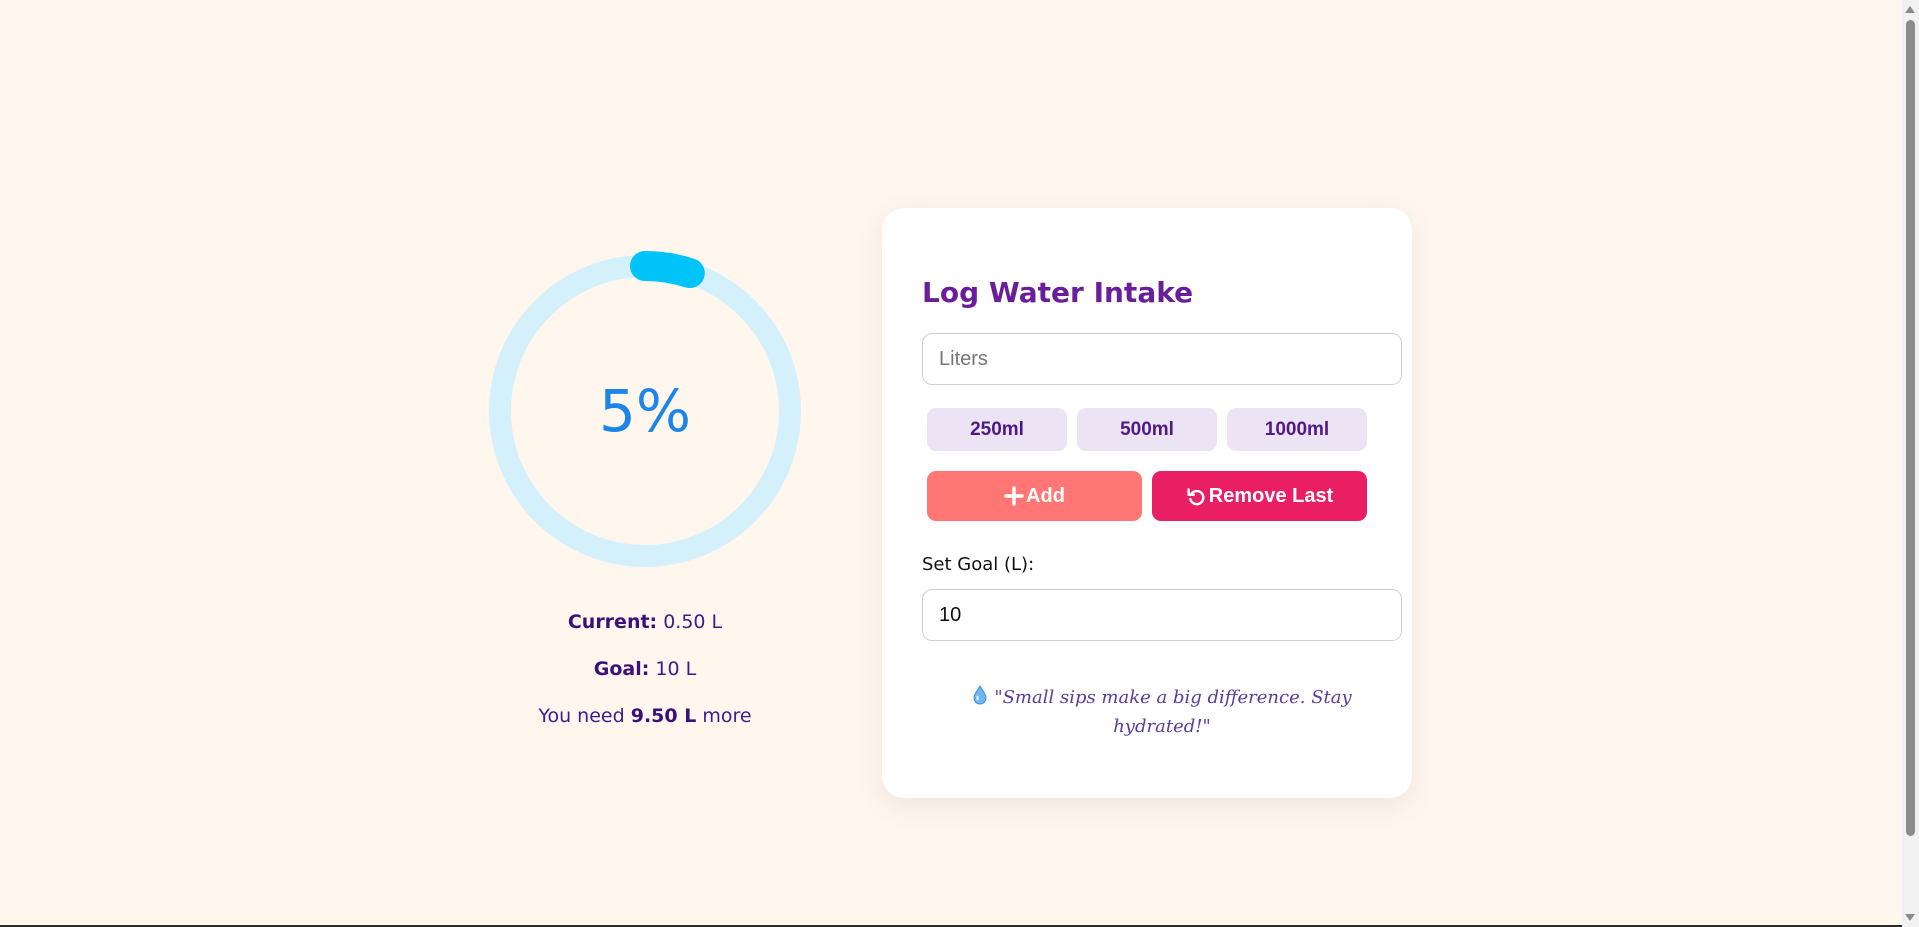 The image size is (1919, 927). What do you see at coordinates (1014, 496) in the screenshot?
I see `plus-icon` at bounding box center [1014, 496].